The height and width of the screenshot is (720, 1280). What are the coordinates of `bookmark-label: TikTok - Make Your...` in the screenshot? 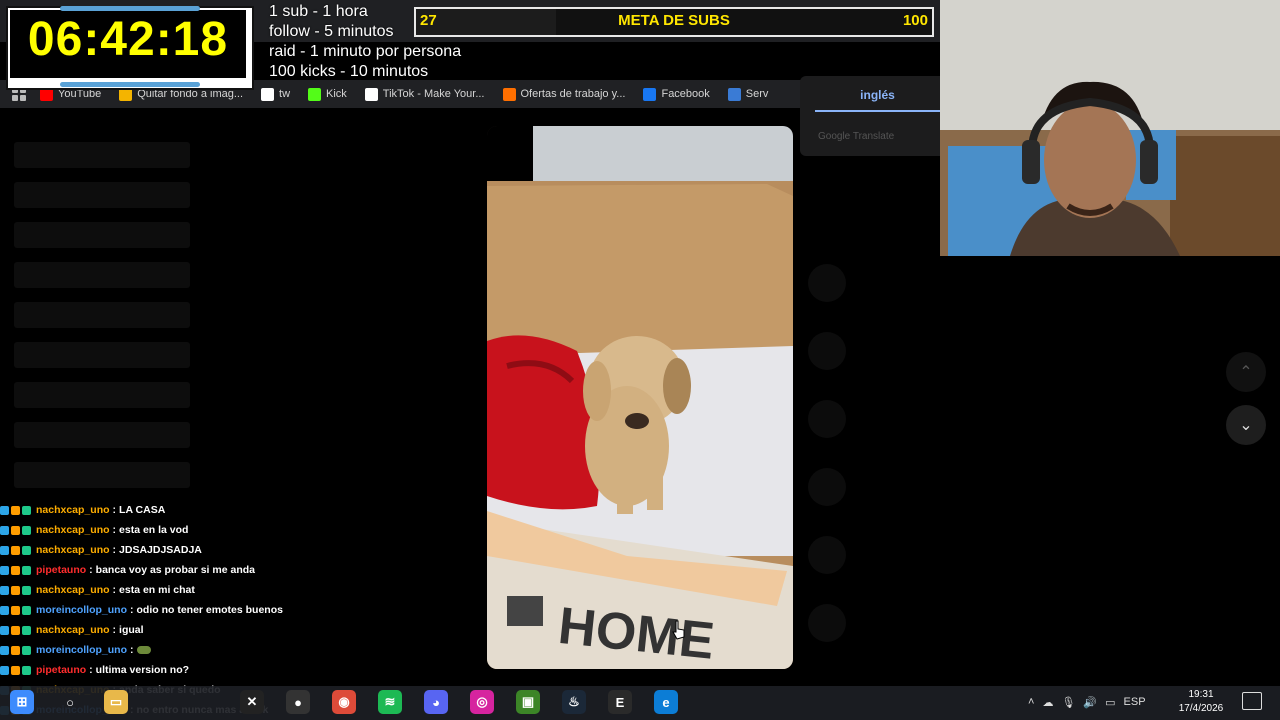 It's located at (433, 94).